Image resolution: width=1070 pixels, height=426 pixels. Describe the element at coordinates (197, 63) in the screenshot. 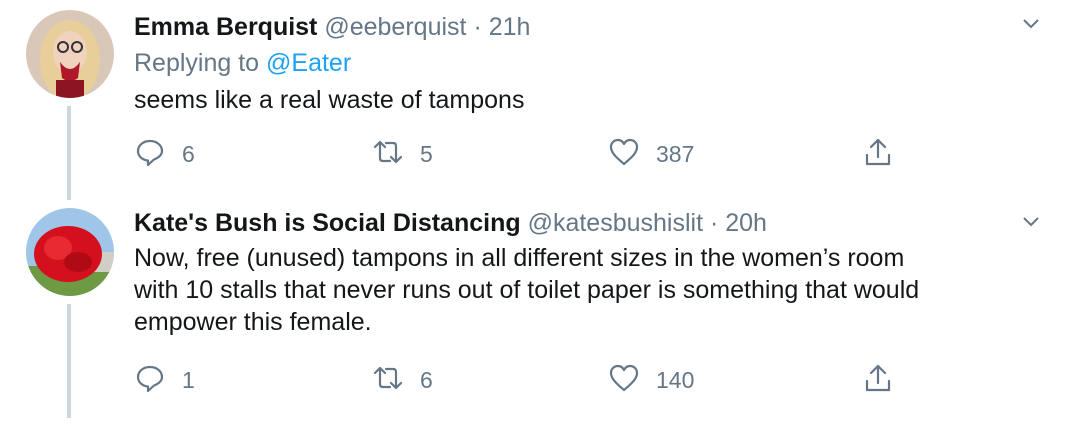

I see `replying-prefix: Replying to` at that location.